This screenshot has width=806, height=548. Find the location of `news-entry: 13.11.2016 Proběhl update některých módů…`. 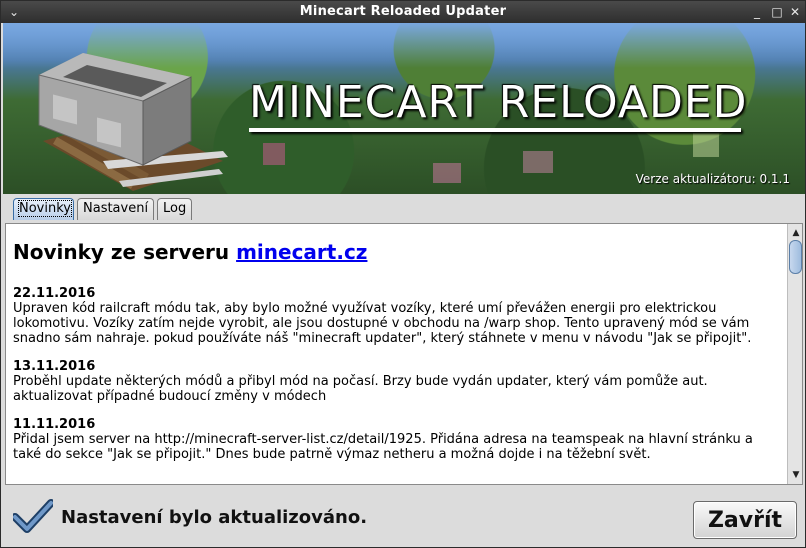

news-entry: 13.11.2016 Proběhl update některých módů… is located at coordinates (399, 381).